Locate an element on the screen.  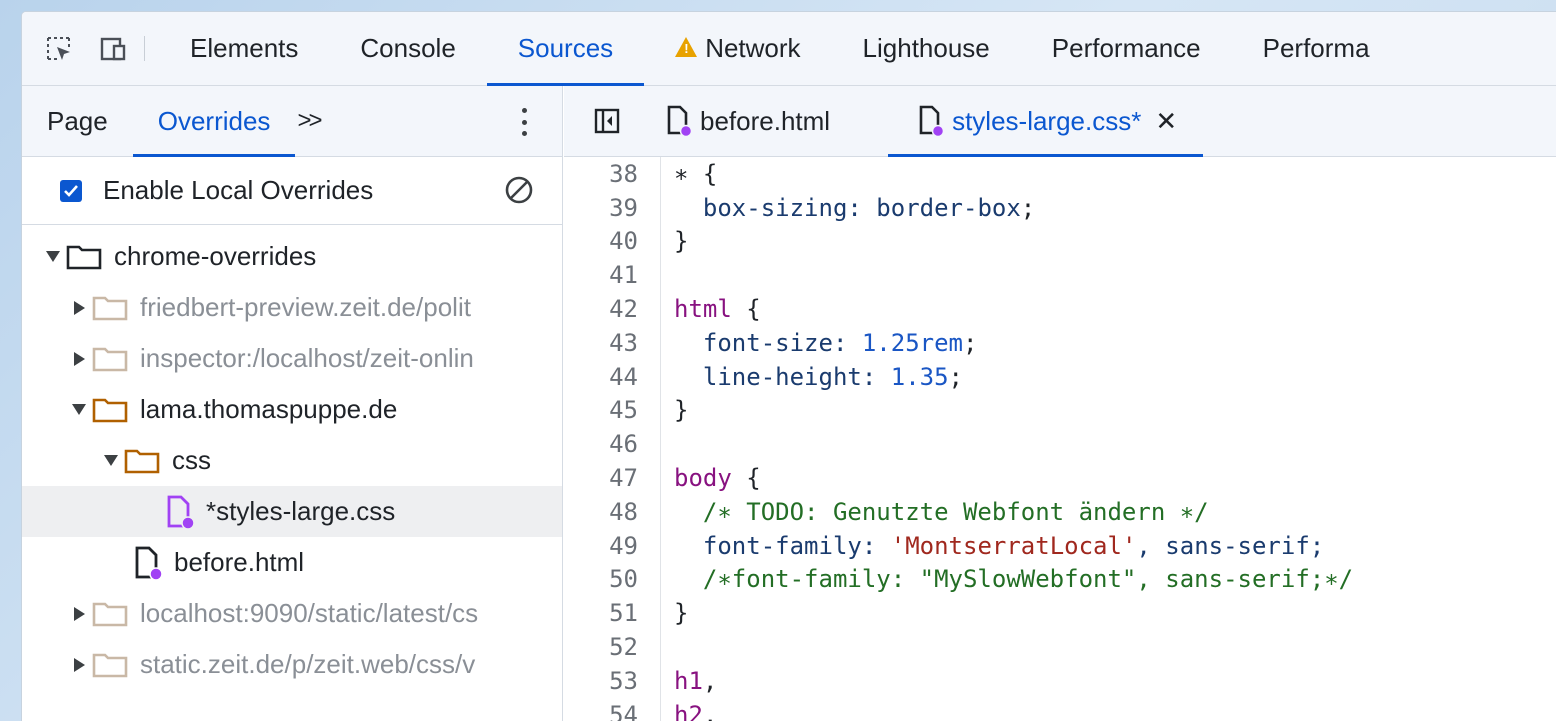
line-number: 40 is located at coordinates (623, 241).